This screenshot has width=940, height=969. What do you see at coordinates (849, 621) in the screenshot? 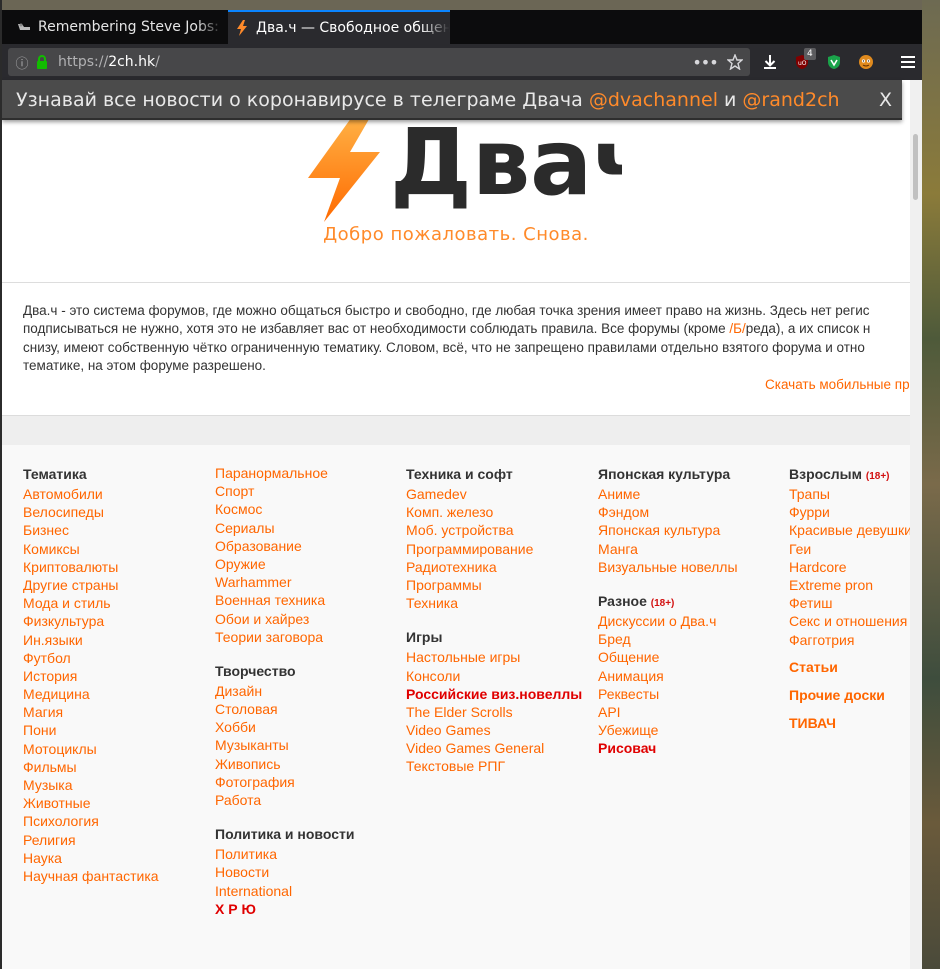
I see `board-link: Секс и отношения` at bounding box center [849, 621].